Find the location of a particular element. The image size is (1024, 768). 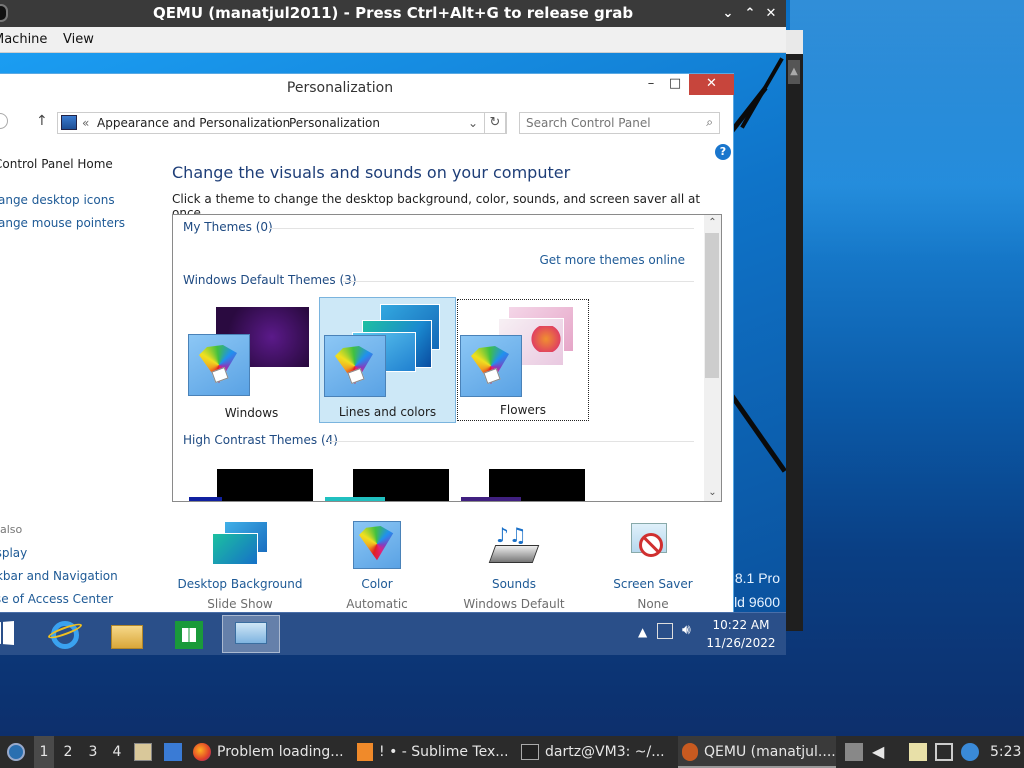

nav-change-mouse-pointers: Change mouse pointers is located at coordinates (62, 223).